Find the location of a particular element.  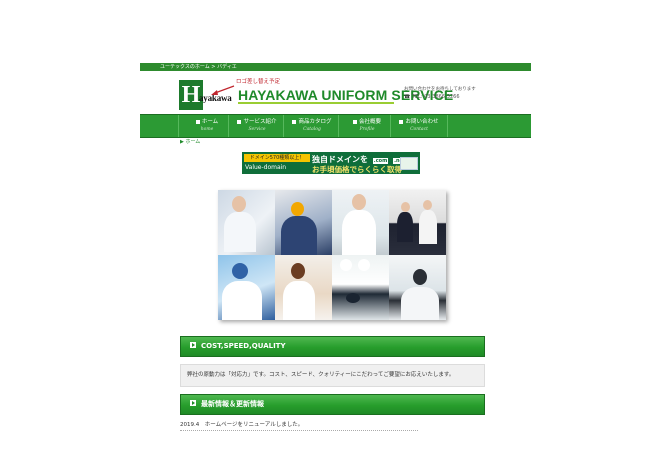

top-bar: ユーテックスのホーム > バディエ is located at coordinates (335, 67).